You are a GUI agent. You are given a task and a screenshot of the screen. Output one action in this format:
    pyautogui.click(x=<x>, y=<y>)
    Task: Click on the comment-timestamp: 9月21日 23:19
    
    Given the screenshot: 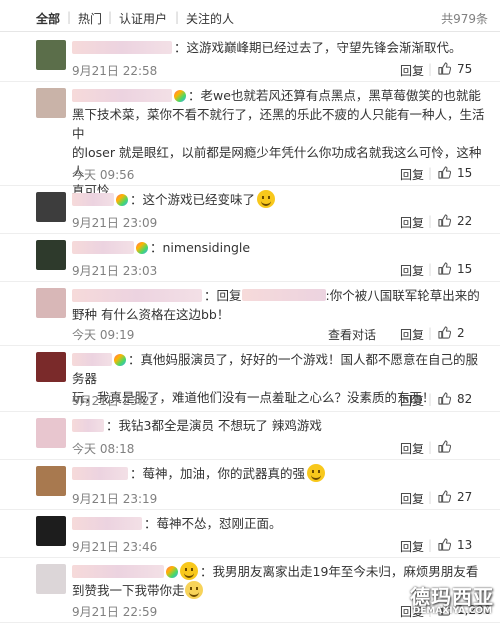 What is the action you would take?
    pyautogui.click(x=115, y=499)
    